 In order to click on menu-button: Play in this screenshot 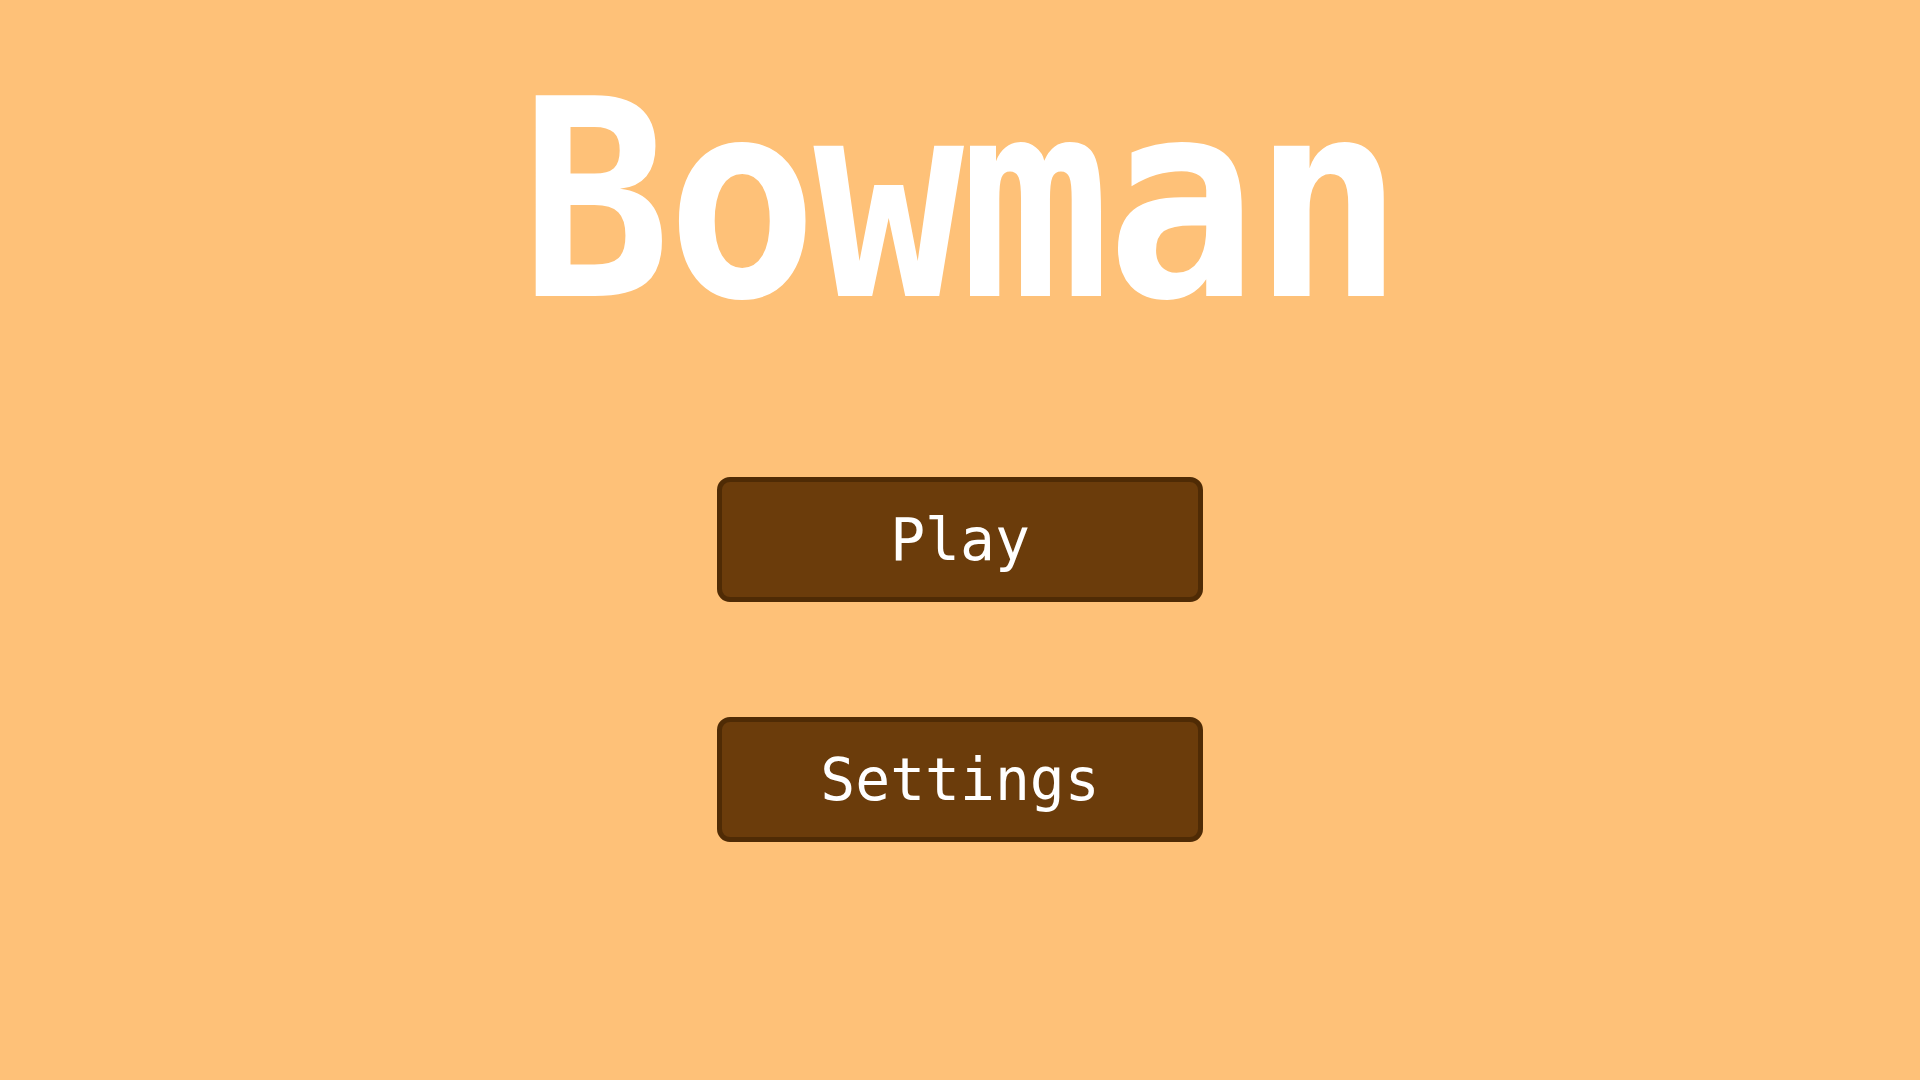, I will do `click(960, 539)`.